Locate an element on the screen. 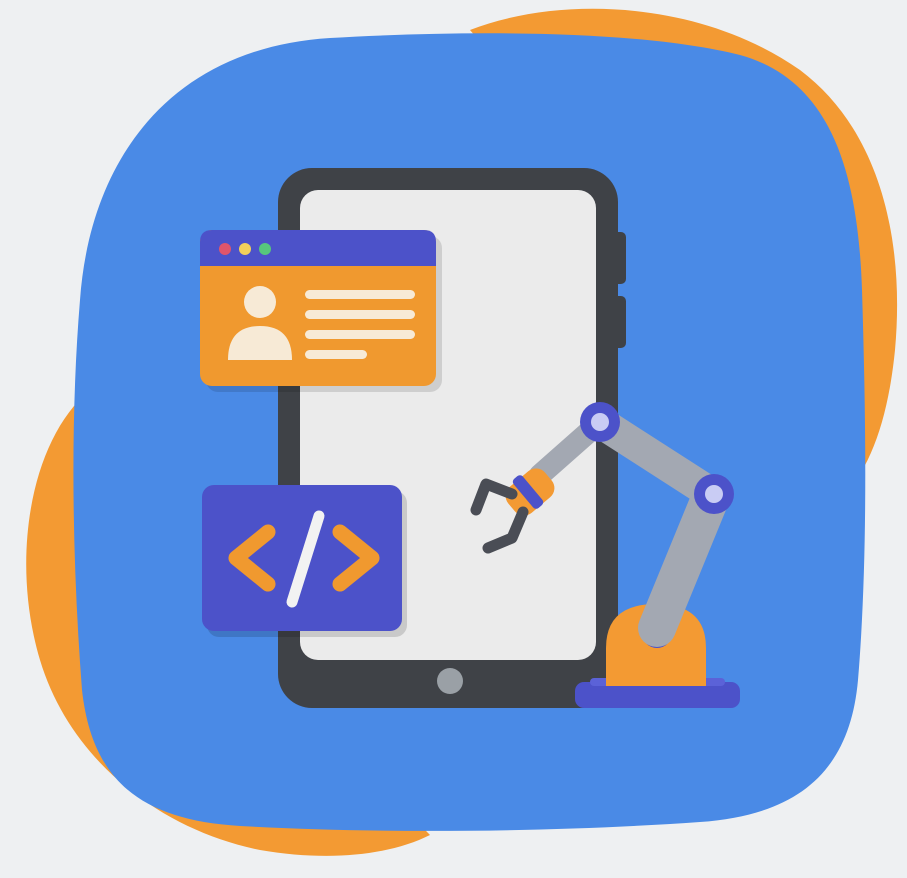 Image resolution: width=907 pixels, height=878 pixels. window-dot-red is located at coordinates (225, 249).